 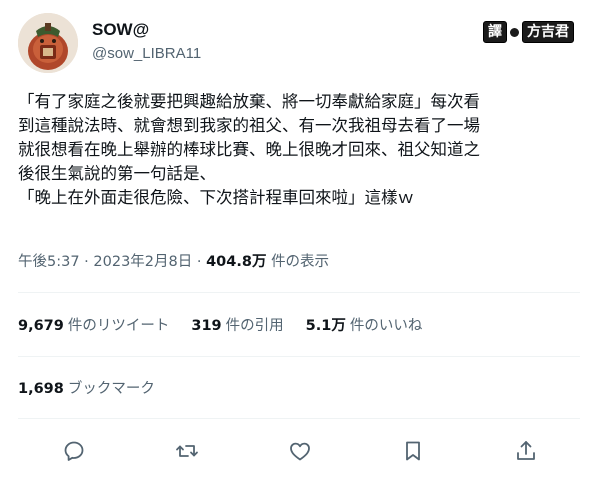 I want to click on tweet-meta: 午後5:37 · 2023年2月8日 · 404.8万 件の表示, so click(x=173, y=262).